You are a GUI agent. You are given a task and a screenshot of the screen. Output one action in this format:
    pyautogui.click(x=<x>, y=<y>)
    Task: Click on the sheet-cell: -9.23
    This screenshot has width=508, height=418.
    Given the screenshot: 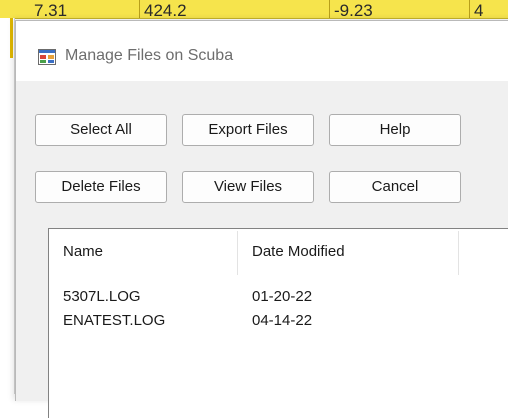 What is the action you would take?
    pyautogui.click(x=400, y=9)
    